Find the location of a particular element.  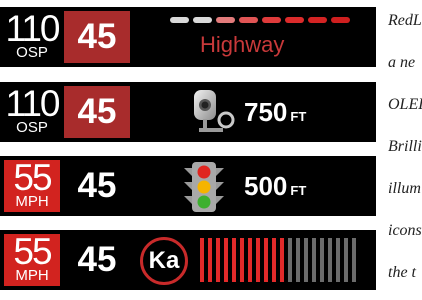

alert-distance: 750 FT is located at coordinates (275, 114).